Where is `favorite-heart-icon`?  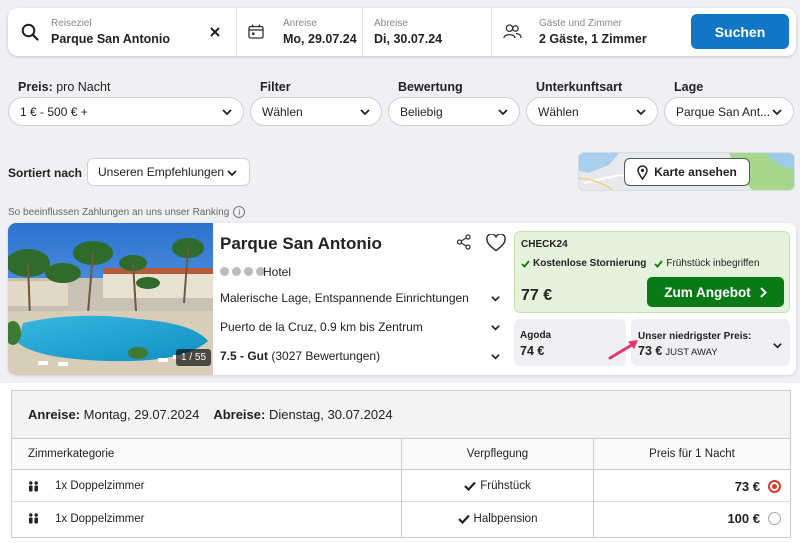
favorite-heart-icon is located at coordinates (496, 243).